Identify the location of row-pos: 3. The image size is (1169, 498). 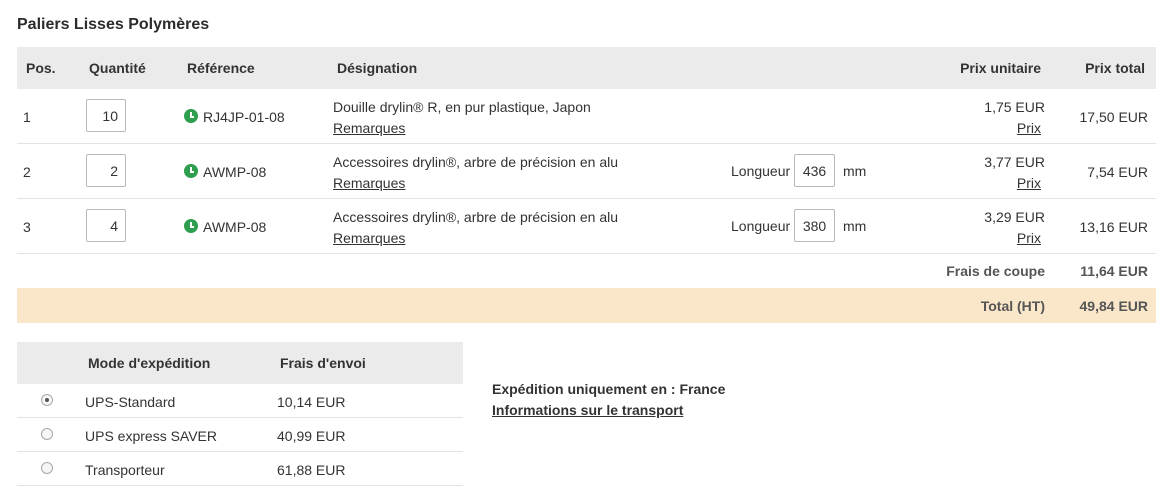
(27, 227).